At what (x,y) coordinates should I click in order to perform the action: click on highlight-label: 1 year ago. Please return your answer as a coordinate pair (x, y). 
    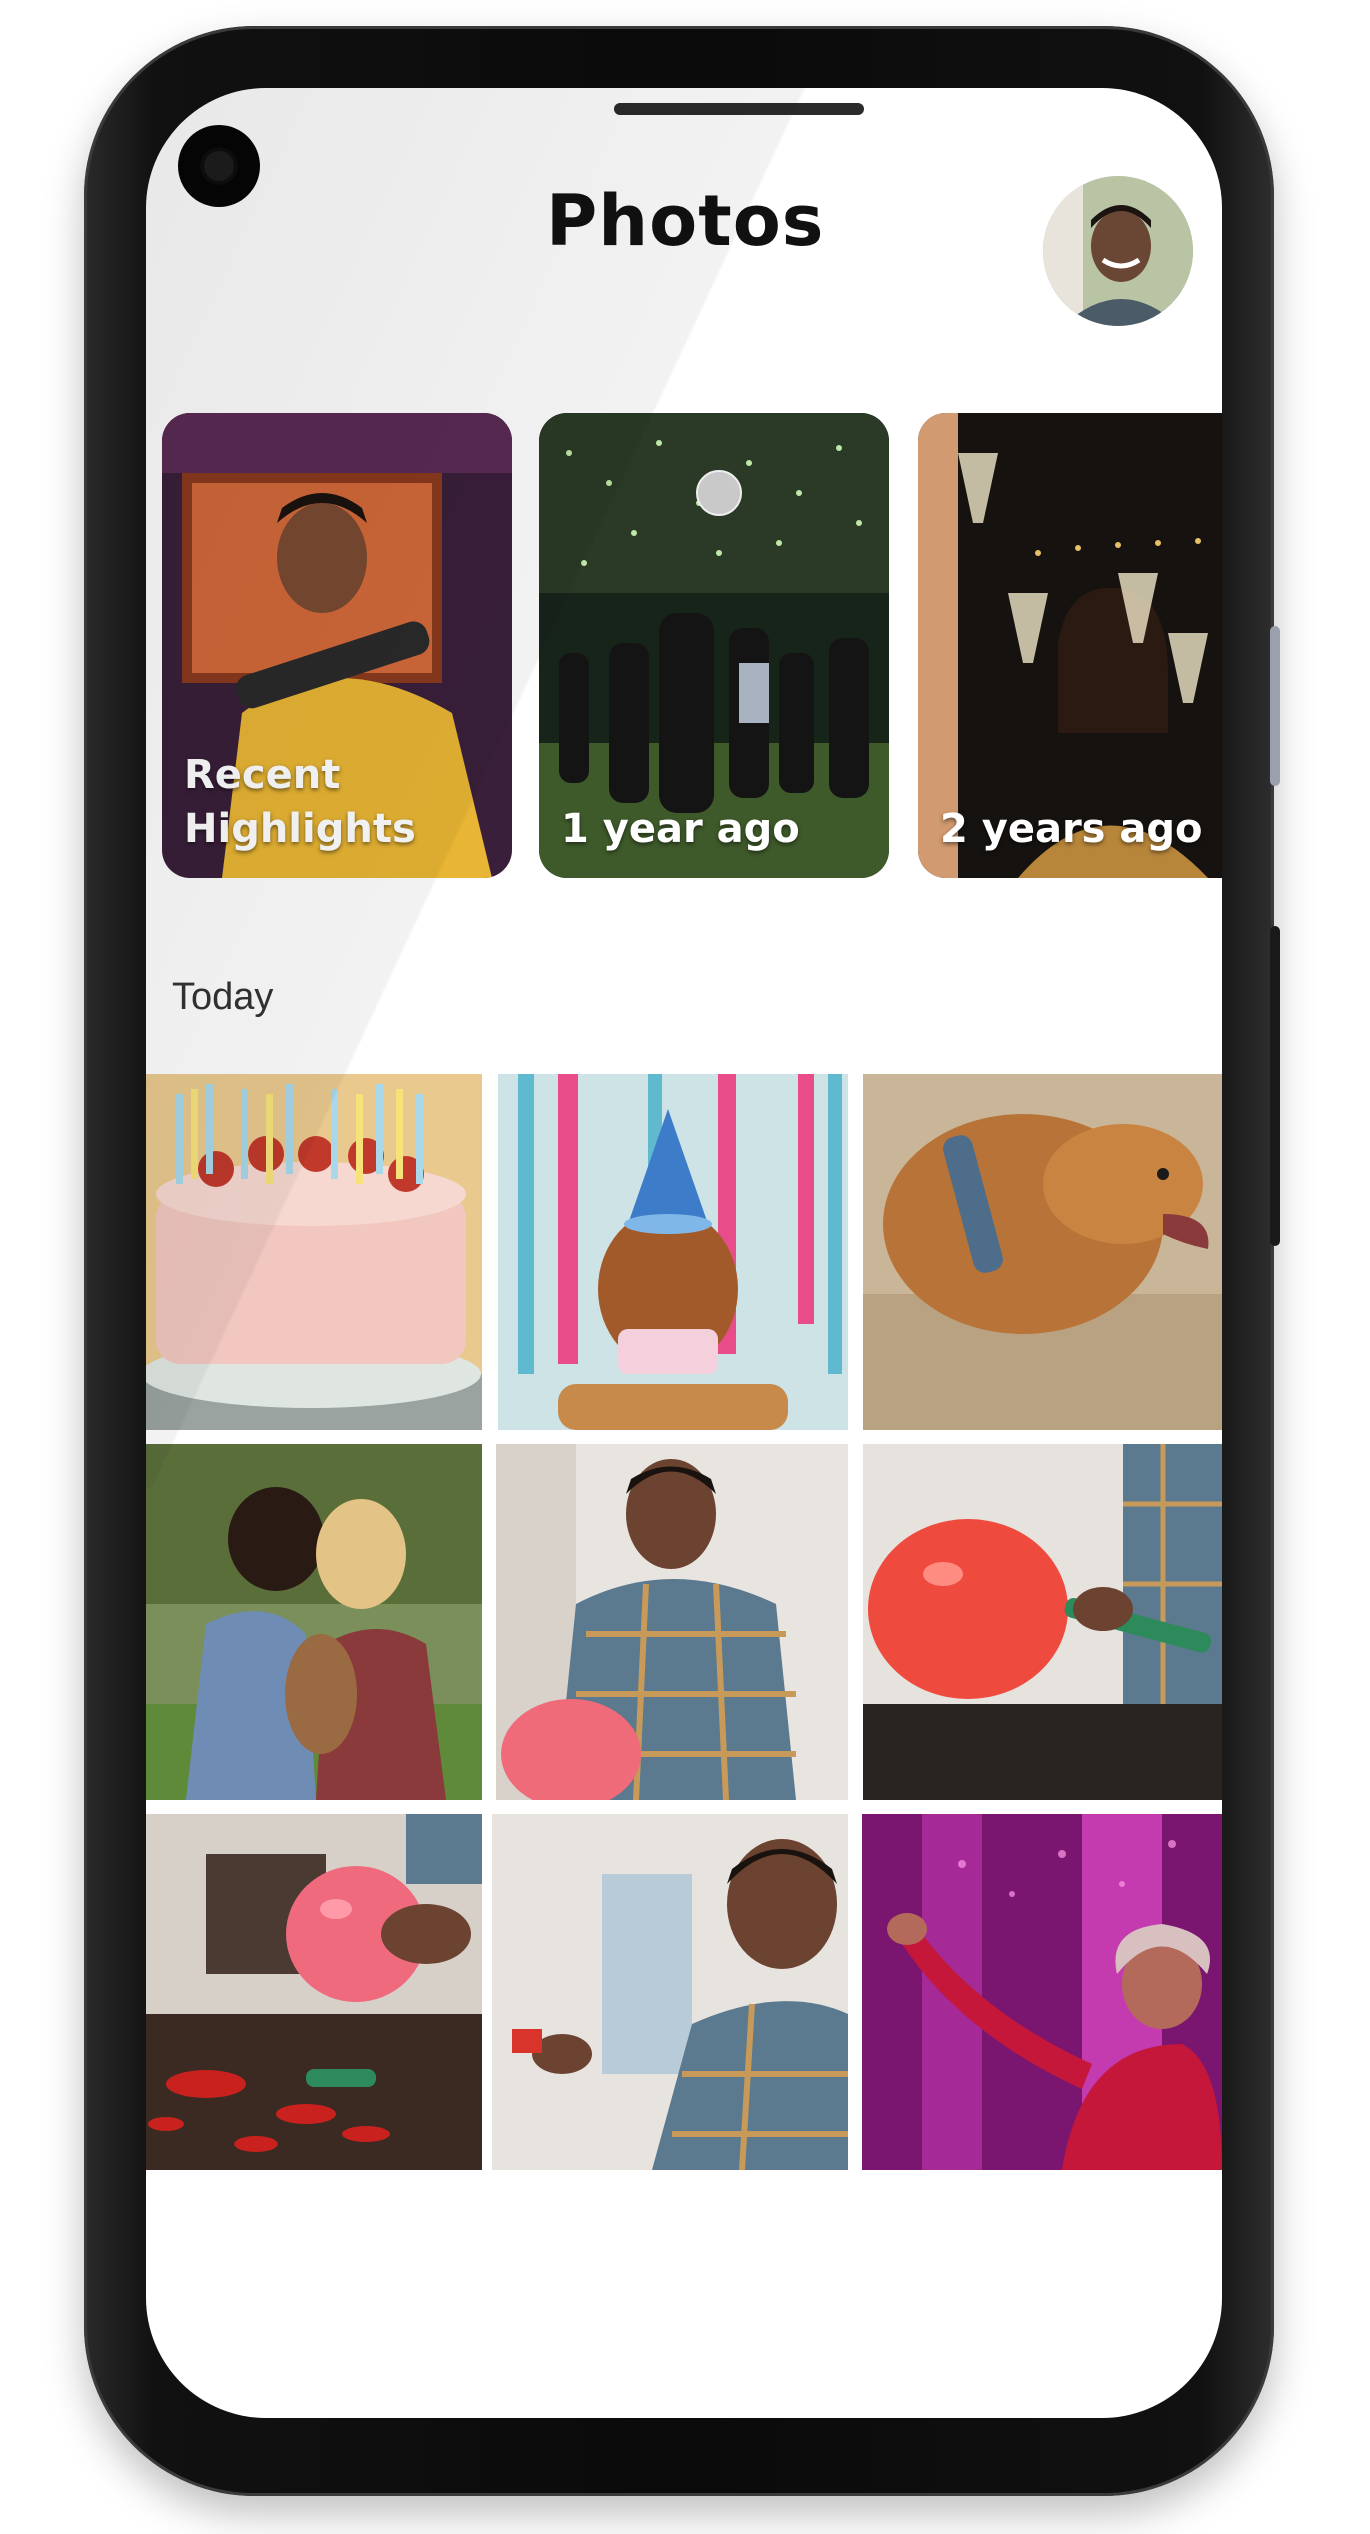
    Looking at the image, I should click on (680, 829).